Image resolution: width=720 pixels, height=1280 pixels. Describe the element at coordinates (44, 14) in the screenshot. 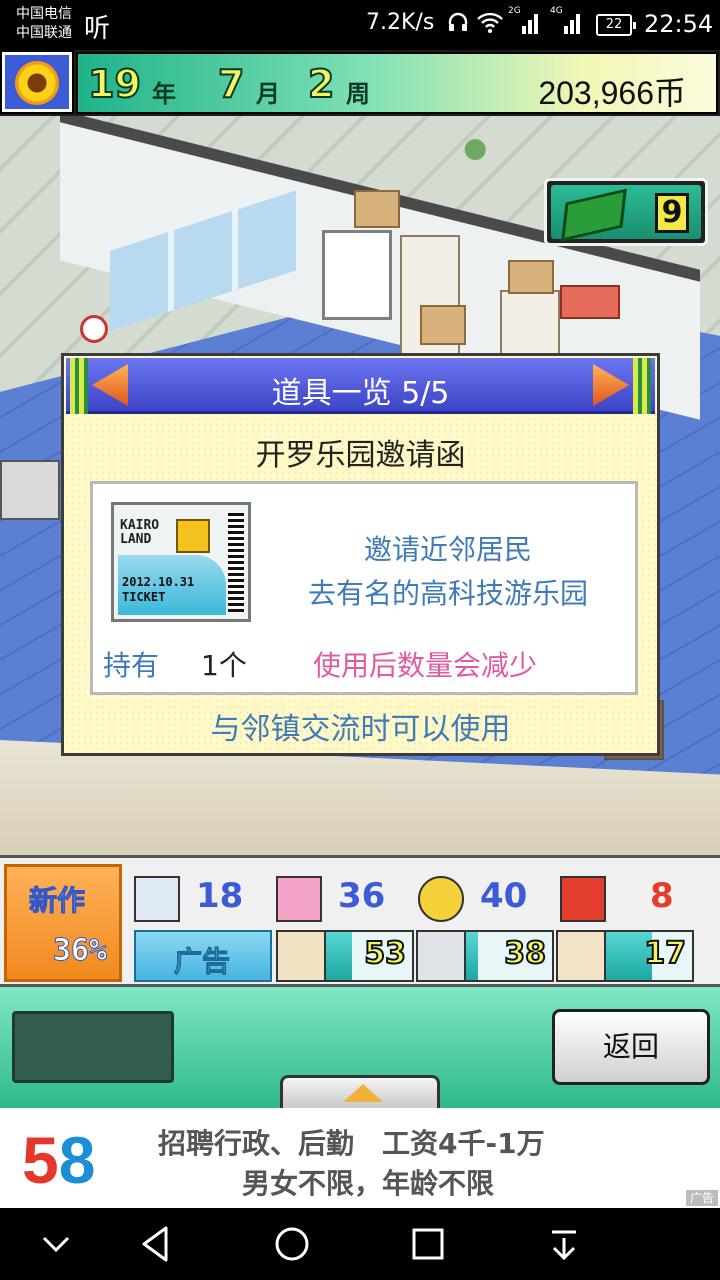

I see `carrier-1: 中国电信` at that location.